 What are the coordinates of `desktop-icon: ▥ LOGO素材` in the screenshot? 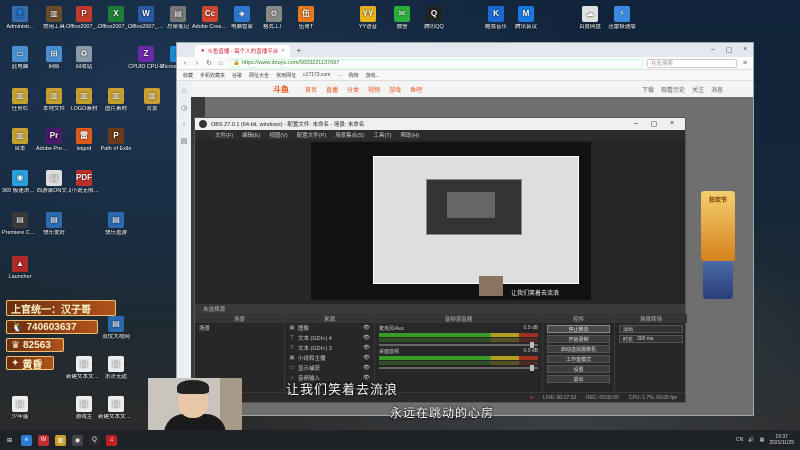 It's located at (84, 100).